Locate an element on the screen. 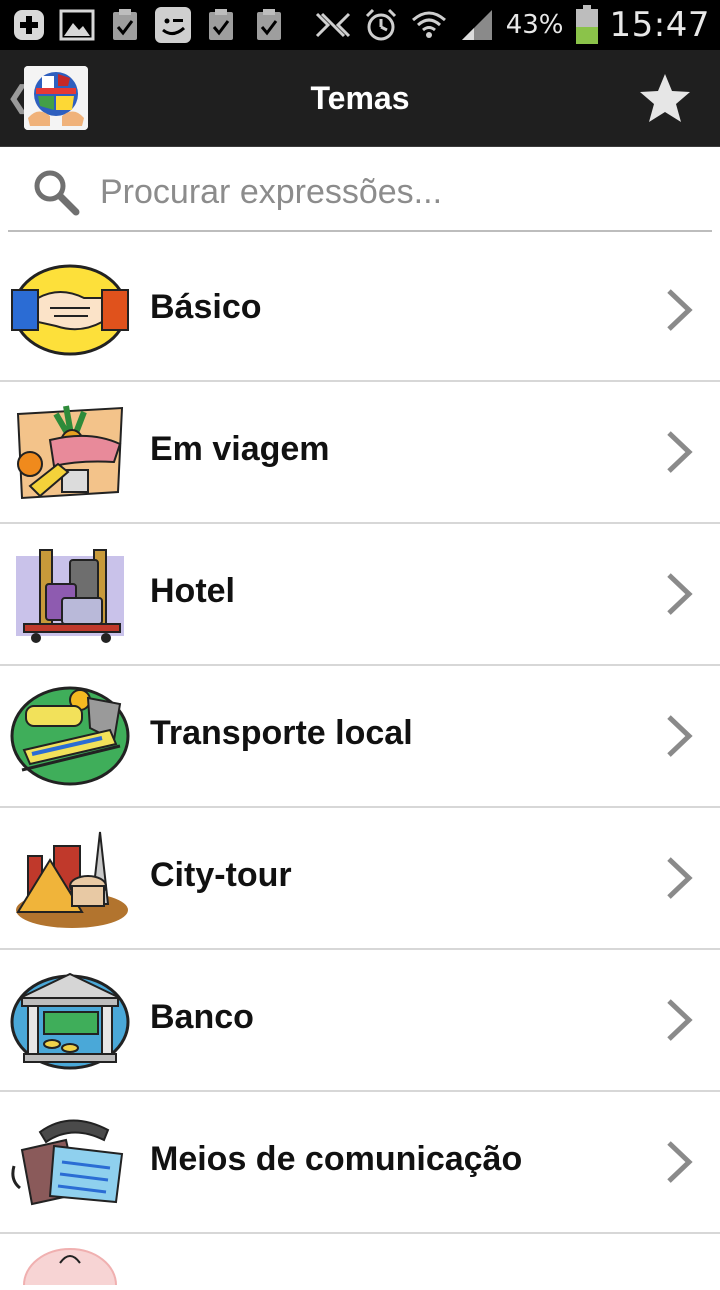 This screenshot has height=1290, width=720. favorites-button is located at coordinates (665, 99).